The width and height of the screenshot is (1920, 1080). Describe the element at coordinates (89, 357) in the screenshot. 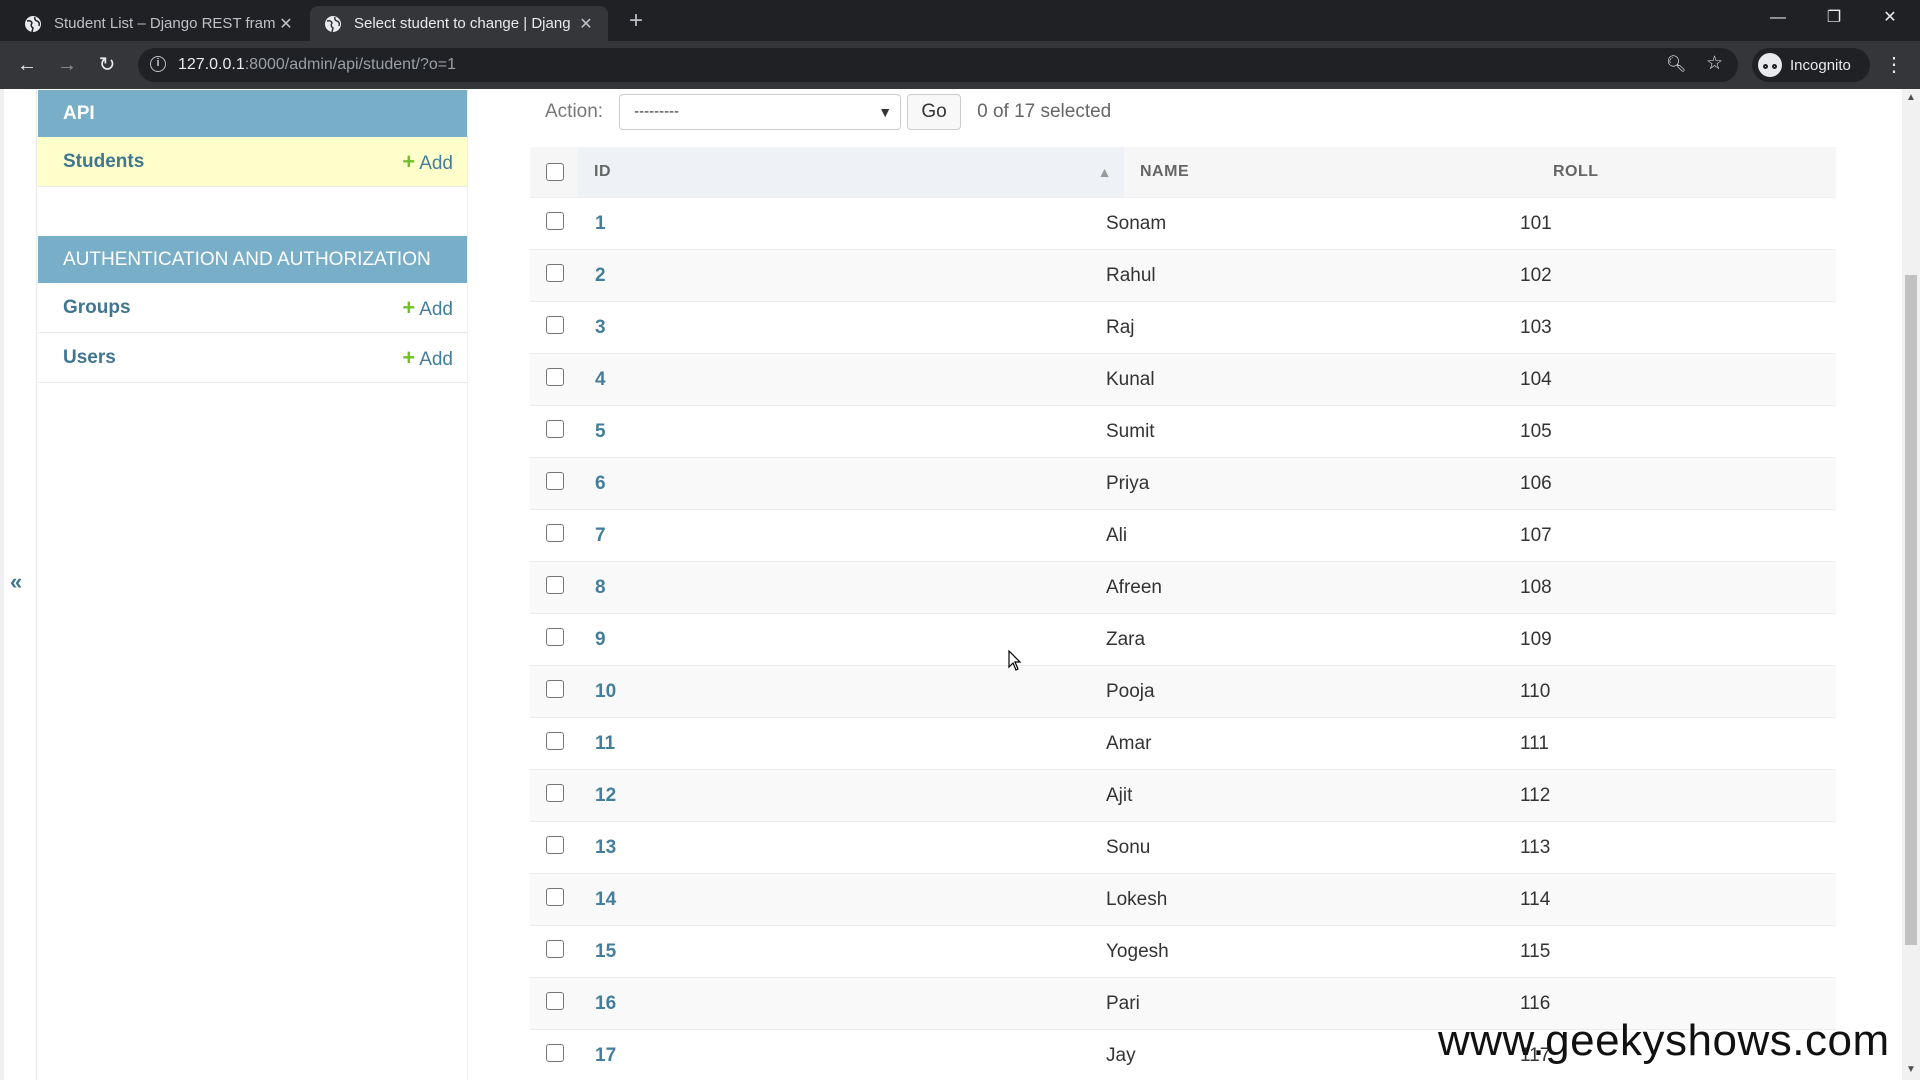

I see `sidebar-item-label: Users` at that location.